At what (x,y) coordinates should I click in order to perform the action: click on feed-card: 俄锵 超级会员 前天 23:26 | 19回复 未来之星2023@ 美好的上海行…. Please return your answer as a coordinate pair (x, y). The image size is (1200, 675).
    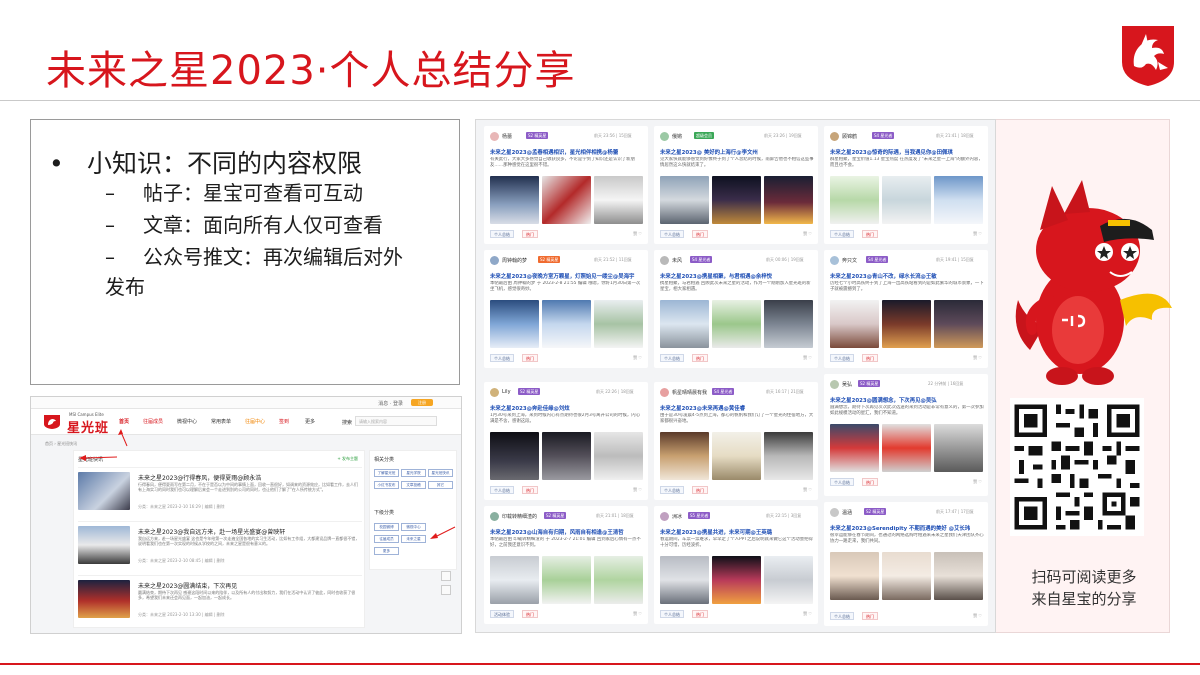
    Looking at the image, I should click on (736, 185).